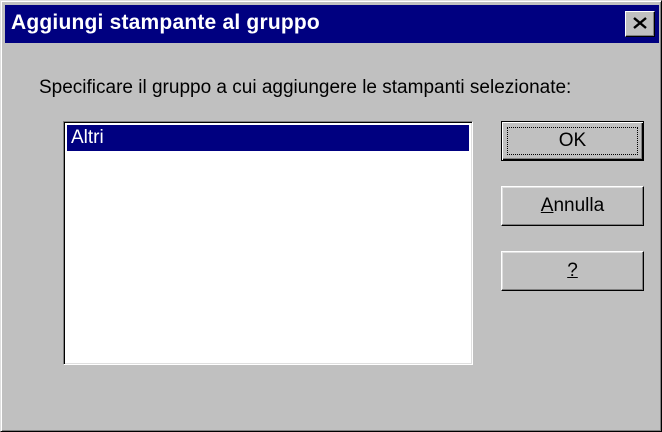  I want to click on close-button, so click(640, 24).